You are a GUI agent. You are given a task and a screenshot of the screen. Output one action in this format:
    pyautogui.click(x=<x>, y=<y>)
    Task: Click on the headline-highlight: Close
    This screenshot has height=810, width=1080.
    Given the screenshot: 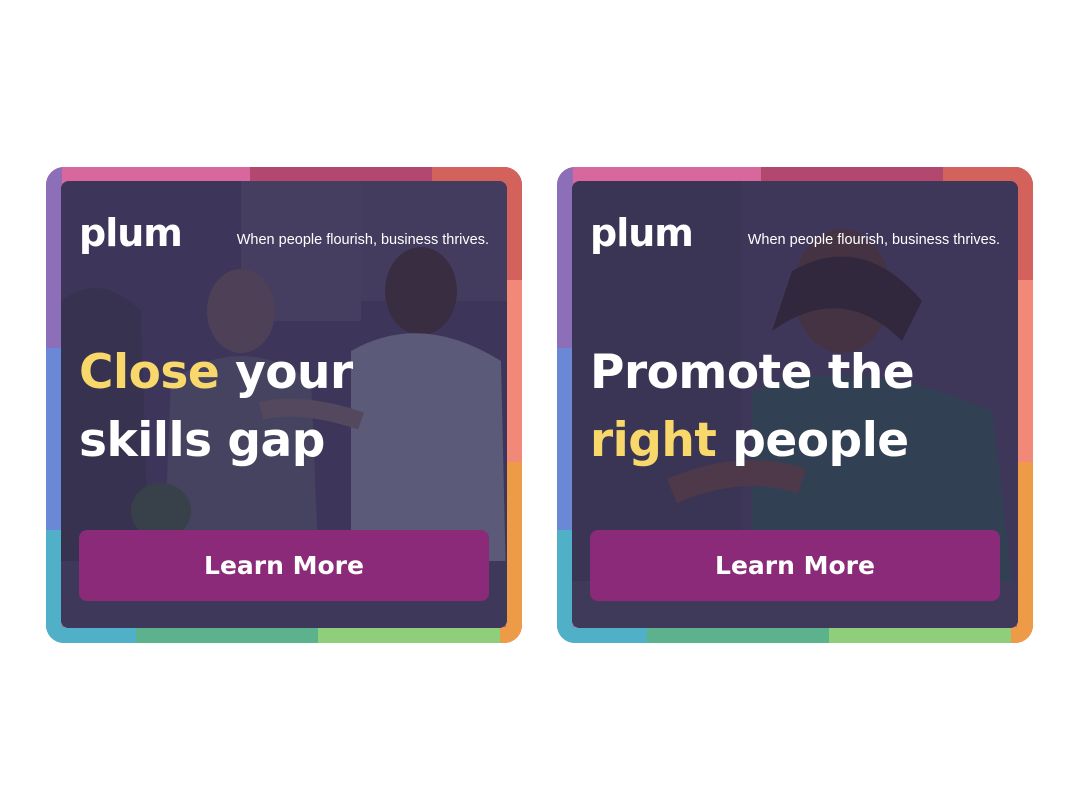 What is the action you would take?
    pyautogui.click(x=149, y=372)
    